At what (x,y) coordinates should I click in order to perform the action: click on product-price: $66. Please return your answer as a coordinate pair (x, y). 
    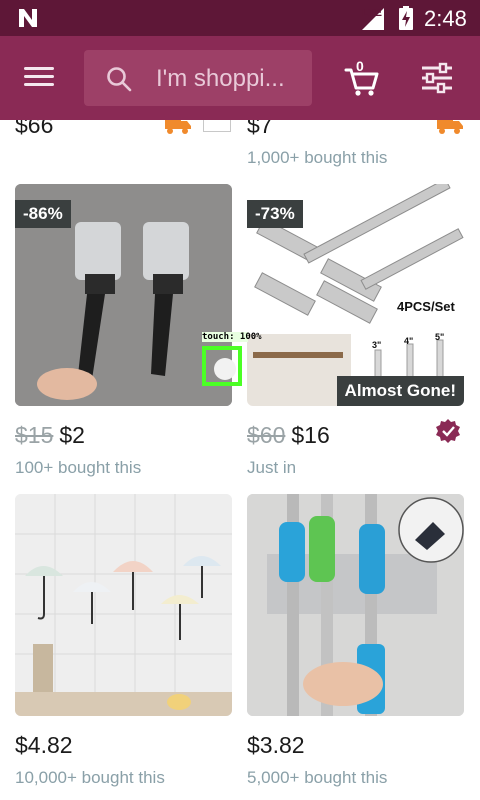
    Looking at the image, I should click on (34, 129).